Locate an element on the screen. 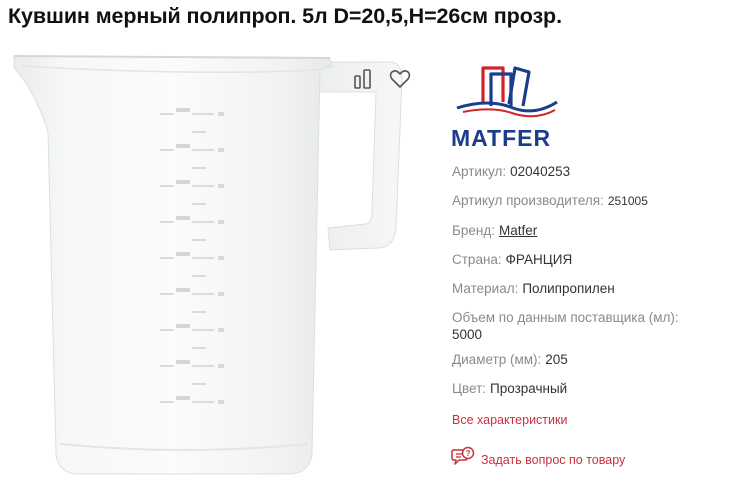 Image resolution: width=734 pixels, height=477 pixels. spec-label: Объем по данным поставщика (мл): is located at coordinates (565, 317).